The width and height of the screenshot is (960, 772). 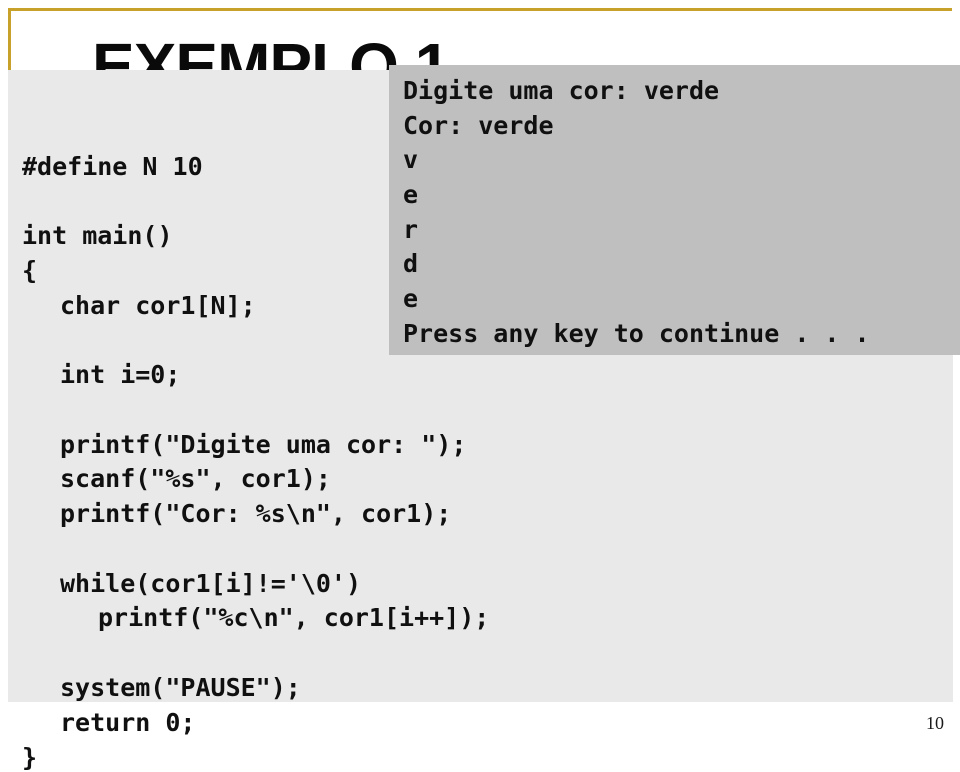 What do you see at coordinates (411, 159) in the screenshot?
I see `console-line: v` at bounding box center [411, 159].